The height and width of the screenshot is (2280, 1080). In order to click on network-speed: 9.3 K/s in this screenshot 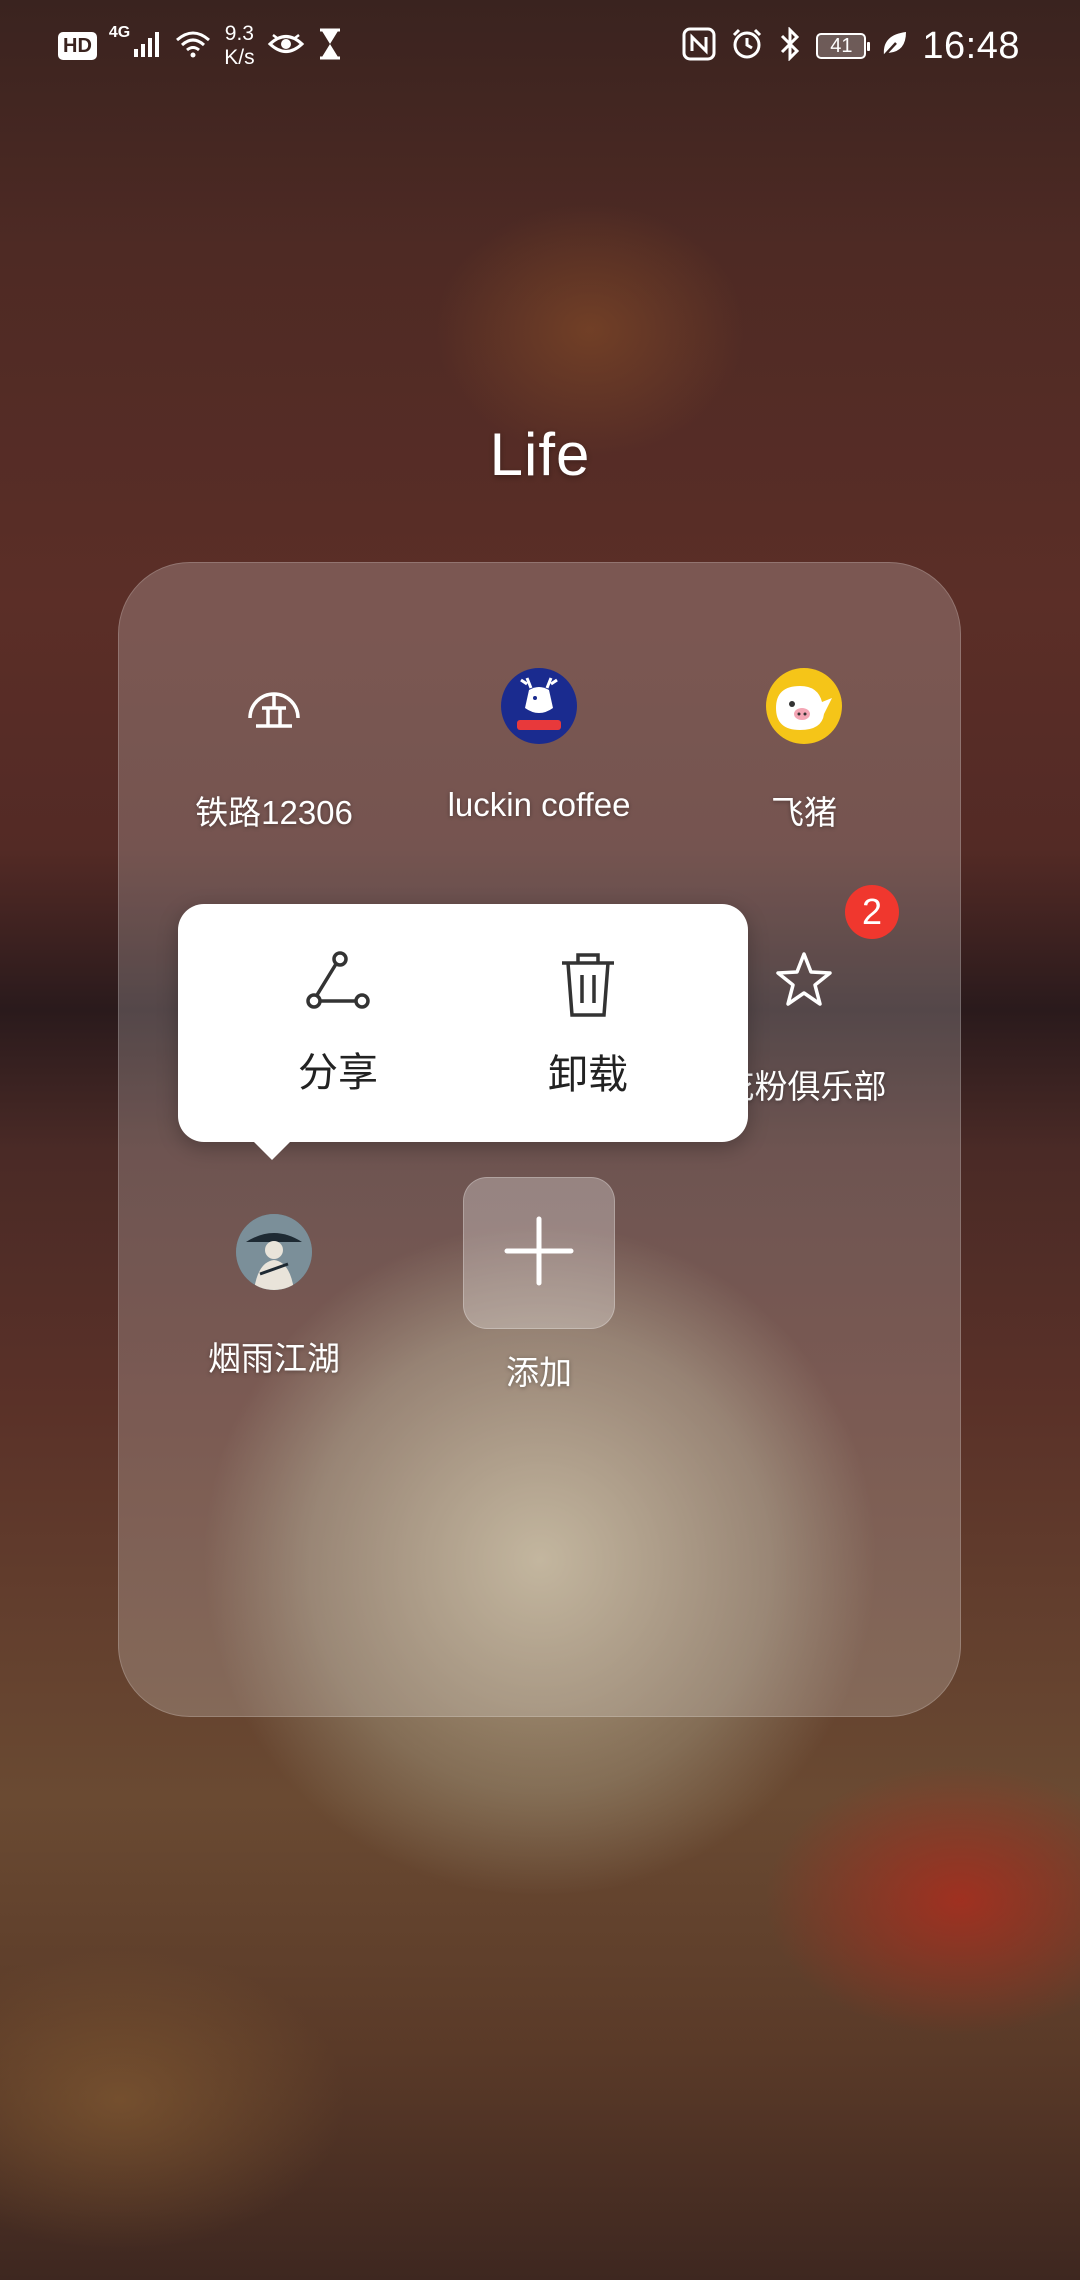, I will do `click(239, 46)`.